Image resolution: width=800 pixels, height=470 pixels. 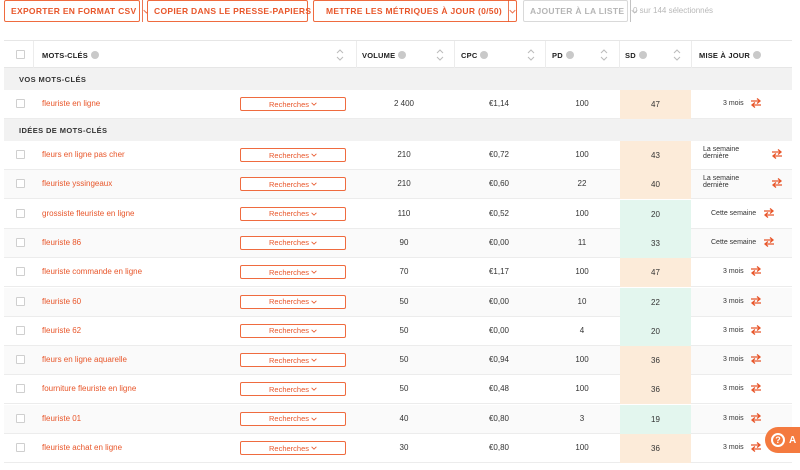 I want to click on searches-label: Recherches, so click(x=289, y=184).